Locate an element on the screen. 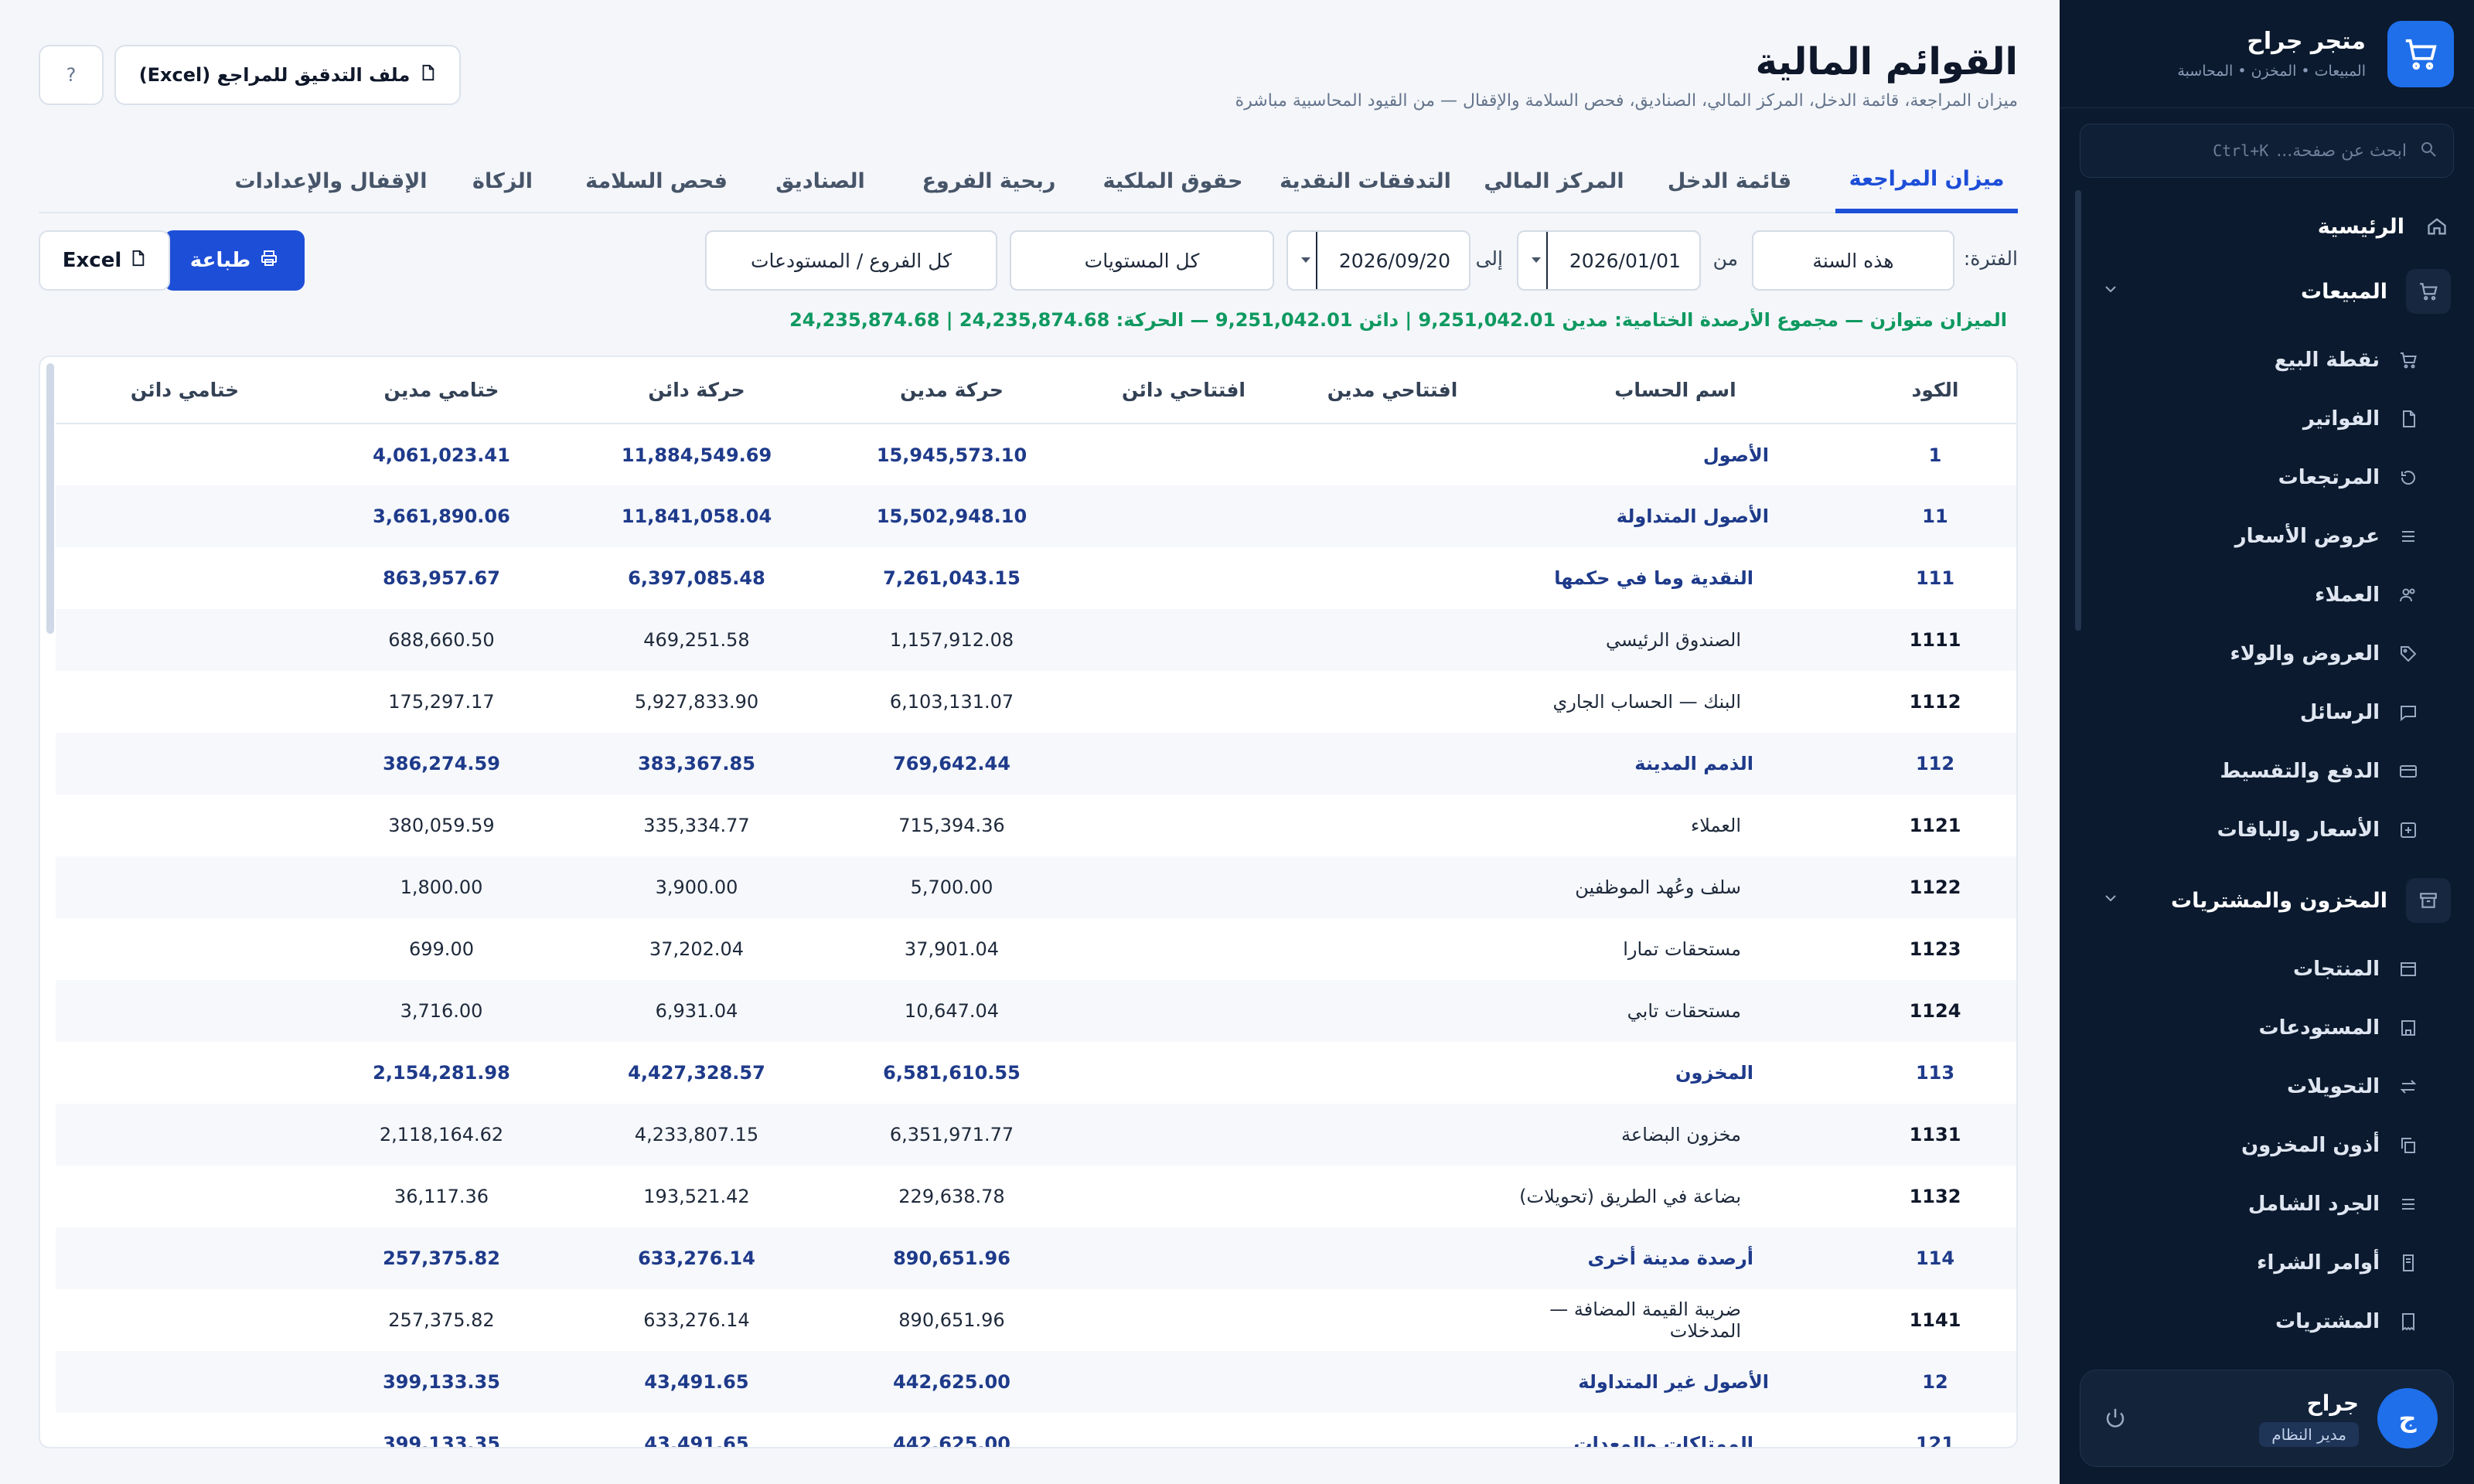  column-header: افتتاحي دائن is located at coordinates (1183, 390).